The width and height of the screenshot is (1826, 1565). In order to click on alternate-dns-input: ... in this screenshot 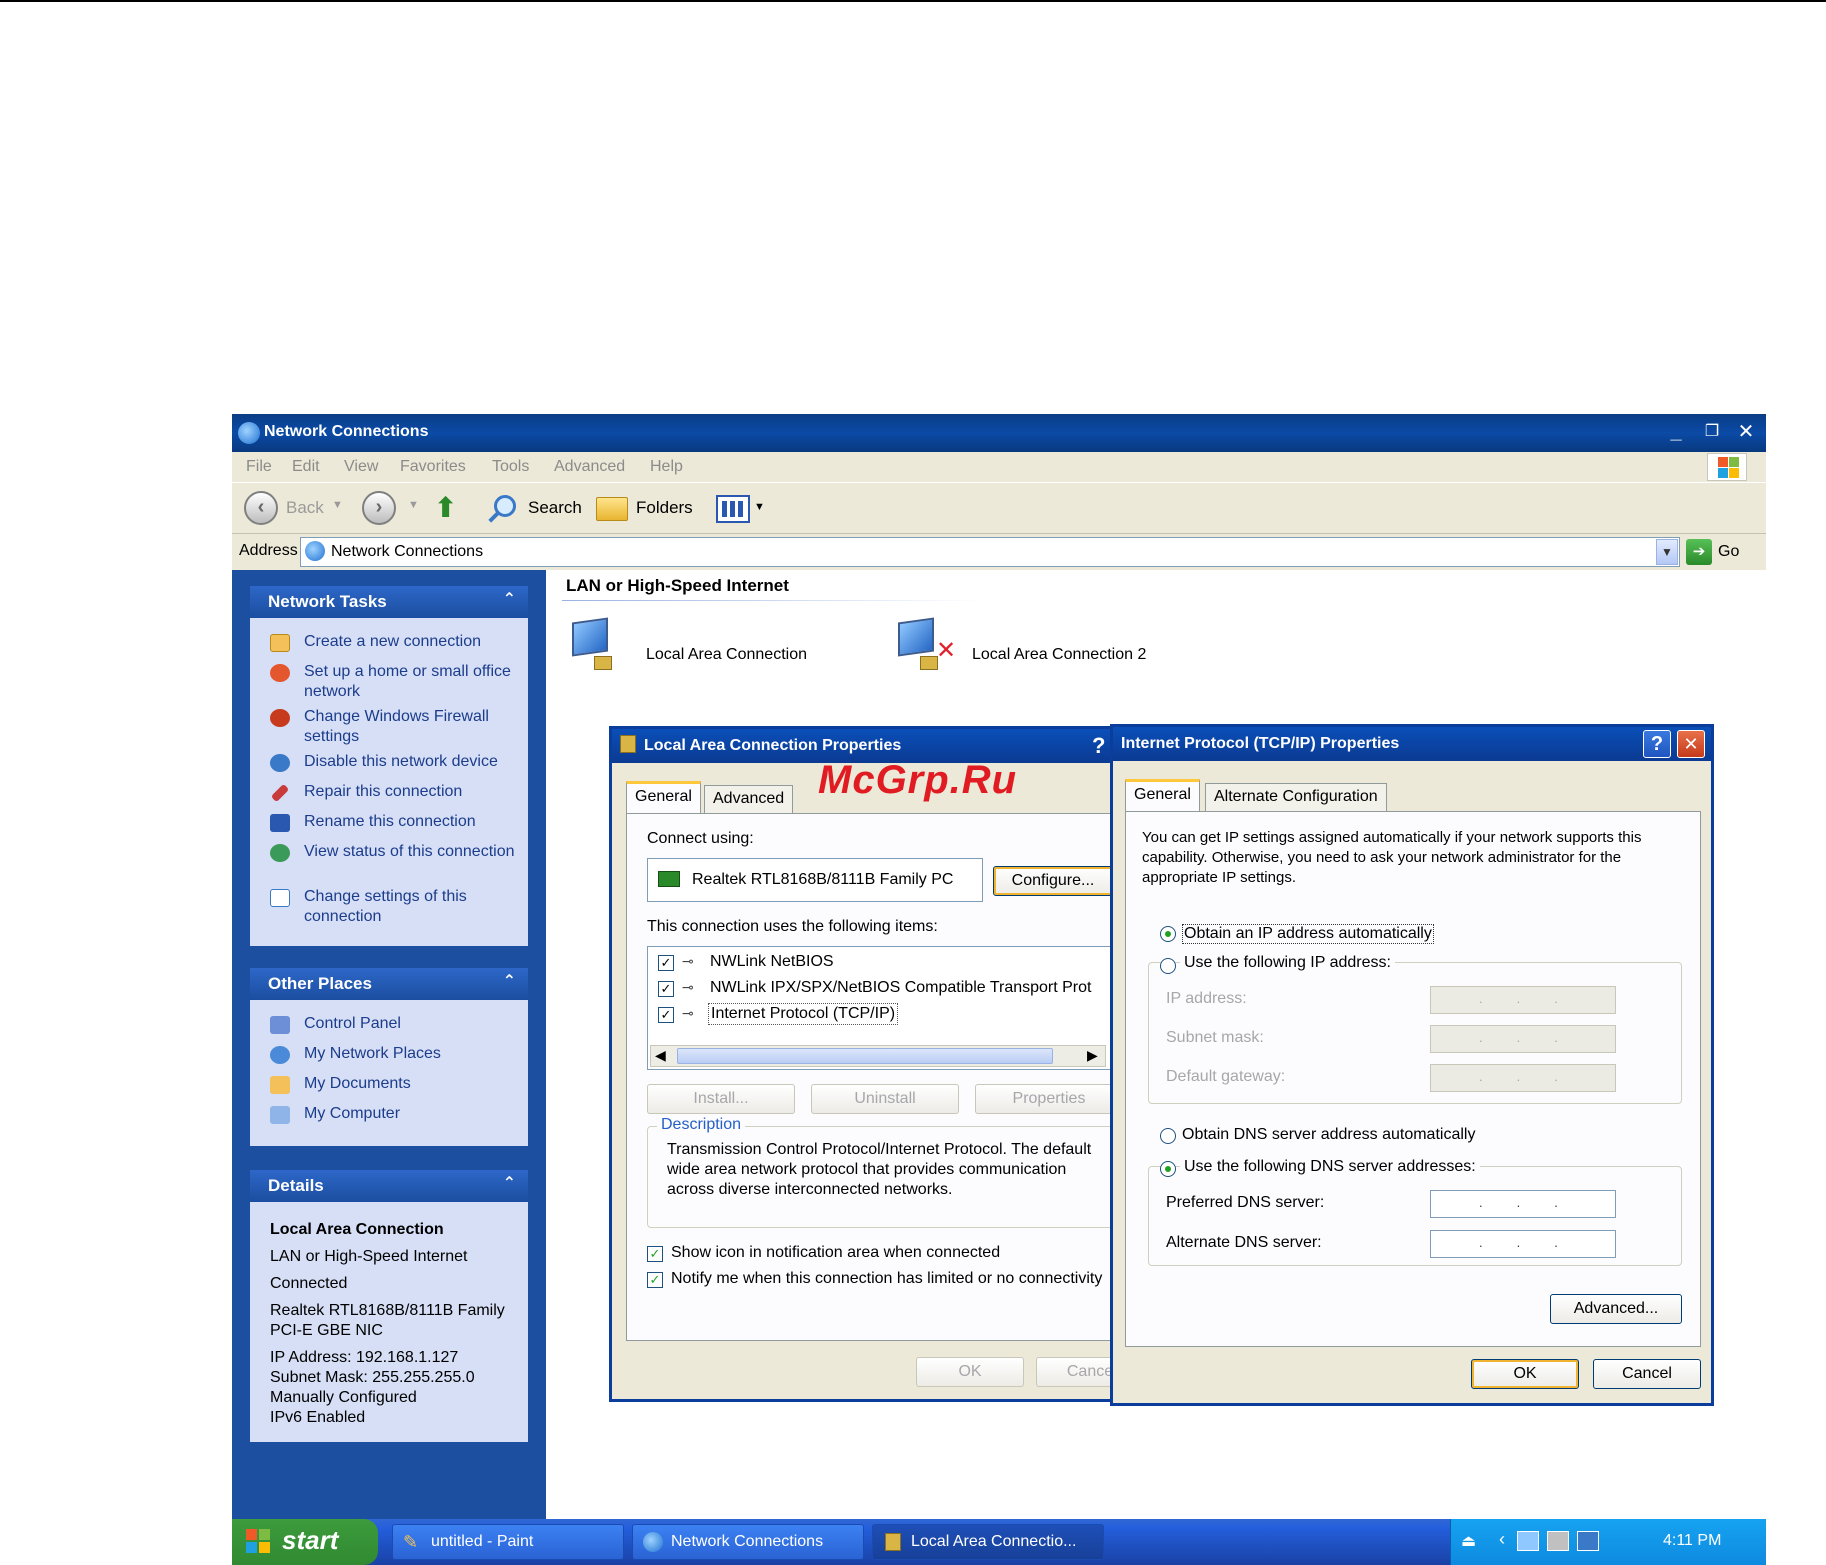, I will do `click(1523, 1244)`.